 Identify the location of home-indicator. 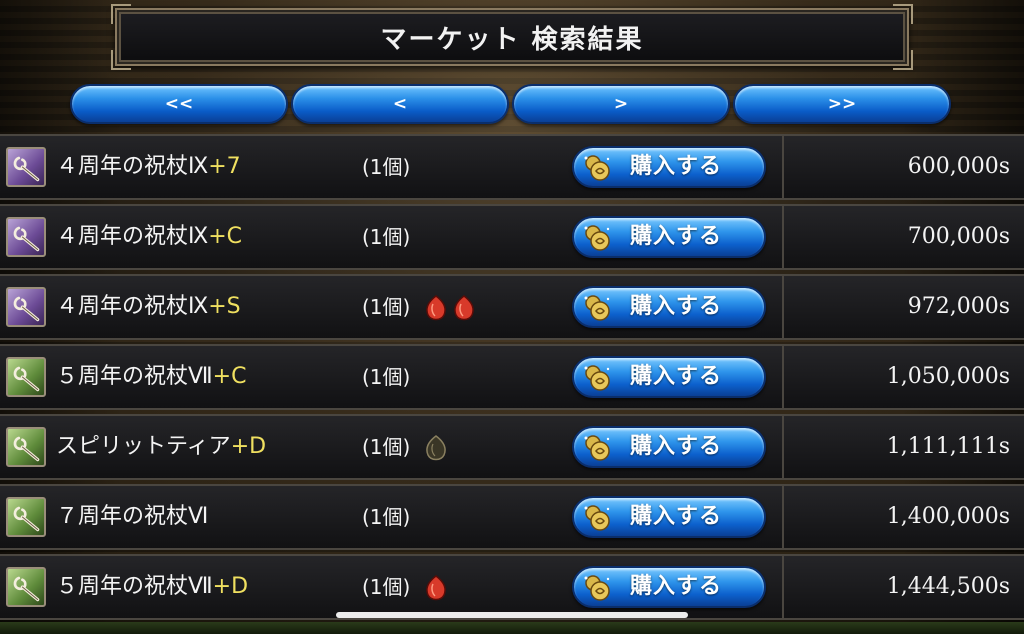
(512, 615).